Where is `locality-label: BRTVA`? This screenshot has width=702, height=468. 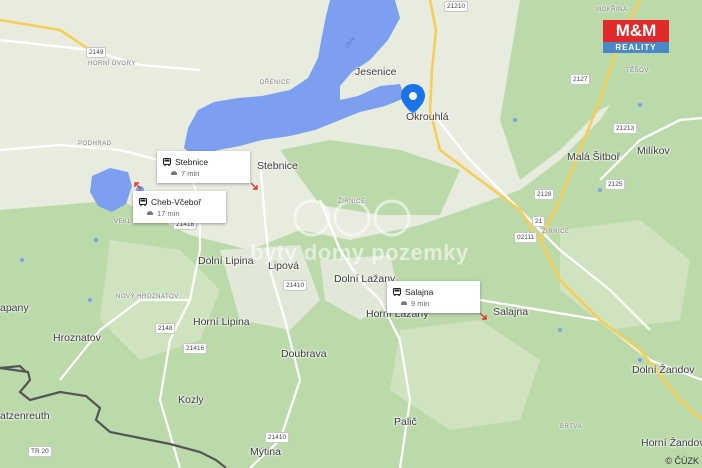 locality-label: BRTVA is located at coordinates (571, 427).